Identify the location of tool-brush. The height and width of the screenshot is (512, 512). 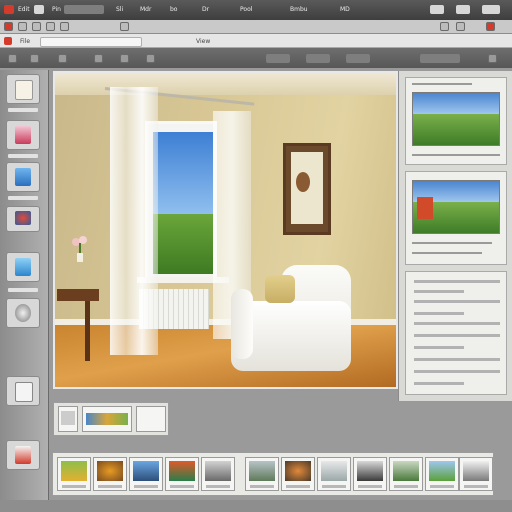
(23, 219).